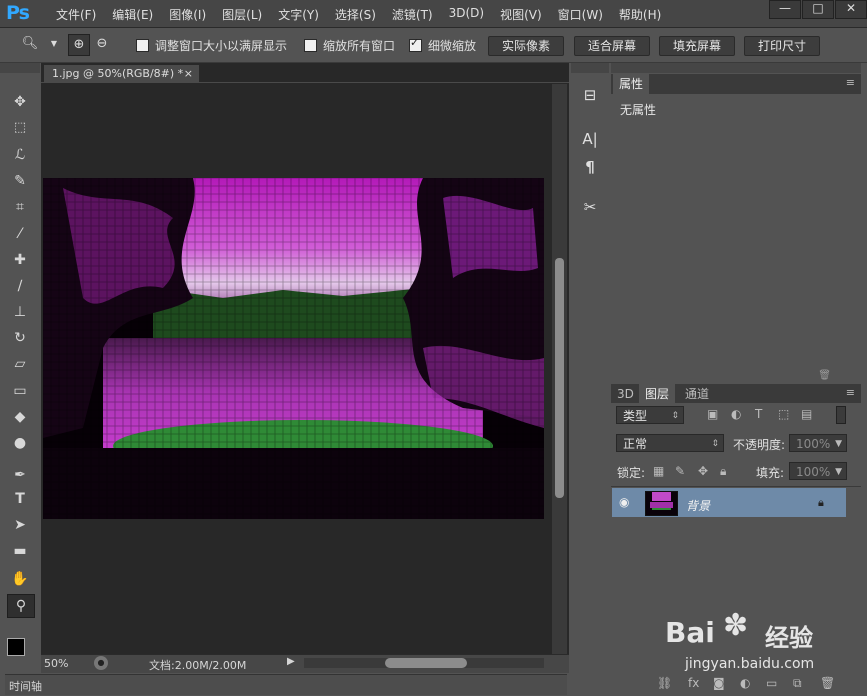  Describe the element at coordinates (712, 414) in the screenshot. I see `filter-pixel-icon: ▣` at that location.